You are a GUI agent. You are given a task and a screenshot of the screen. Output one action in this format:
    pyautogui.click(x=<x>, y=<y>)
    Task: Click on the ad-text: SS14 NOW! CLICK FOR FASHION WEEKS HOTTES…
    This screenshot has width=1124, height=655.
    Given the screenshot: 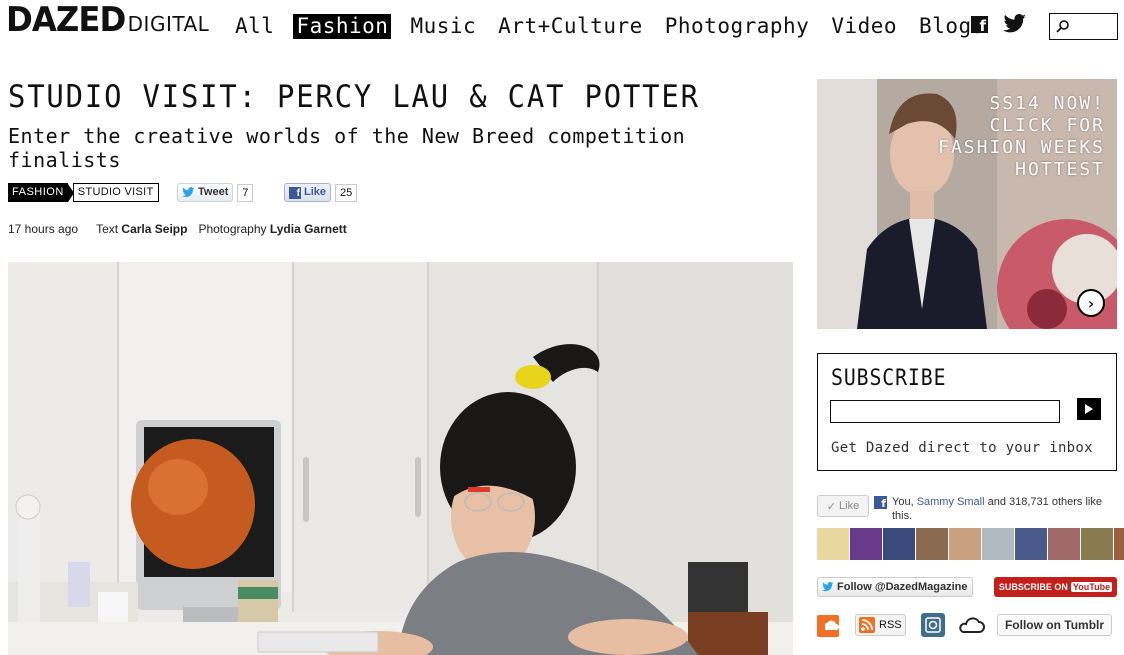 What is the action you would take?
    pyautogui.click(x=1021, y=137)
    